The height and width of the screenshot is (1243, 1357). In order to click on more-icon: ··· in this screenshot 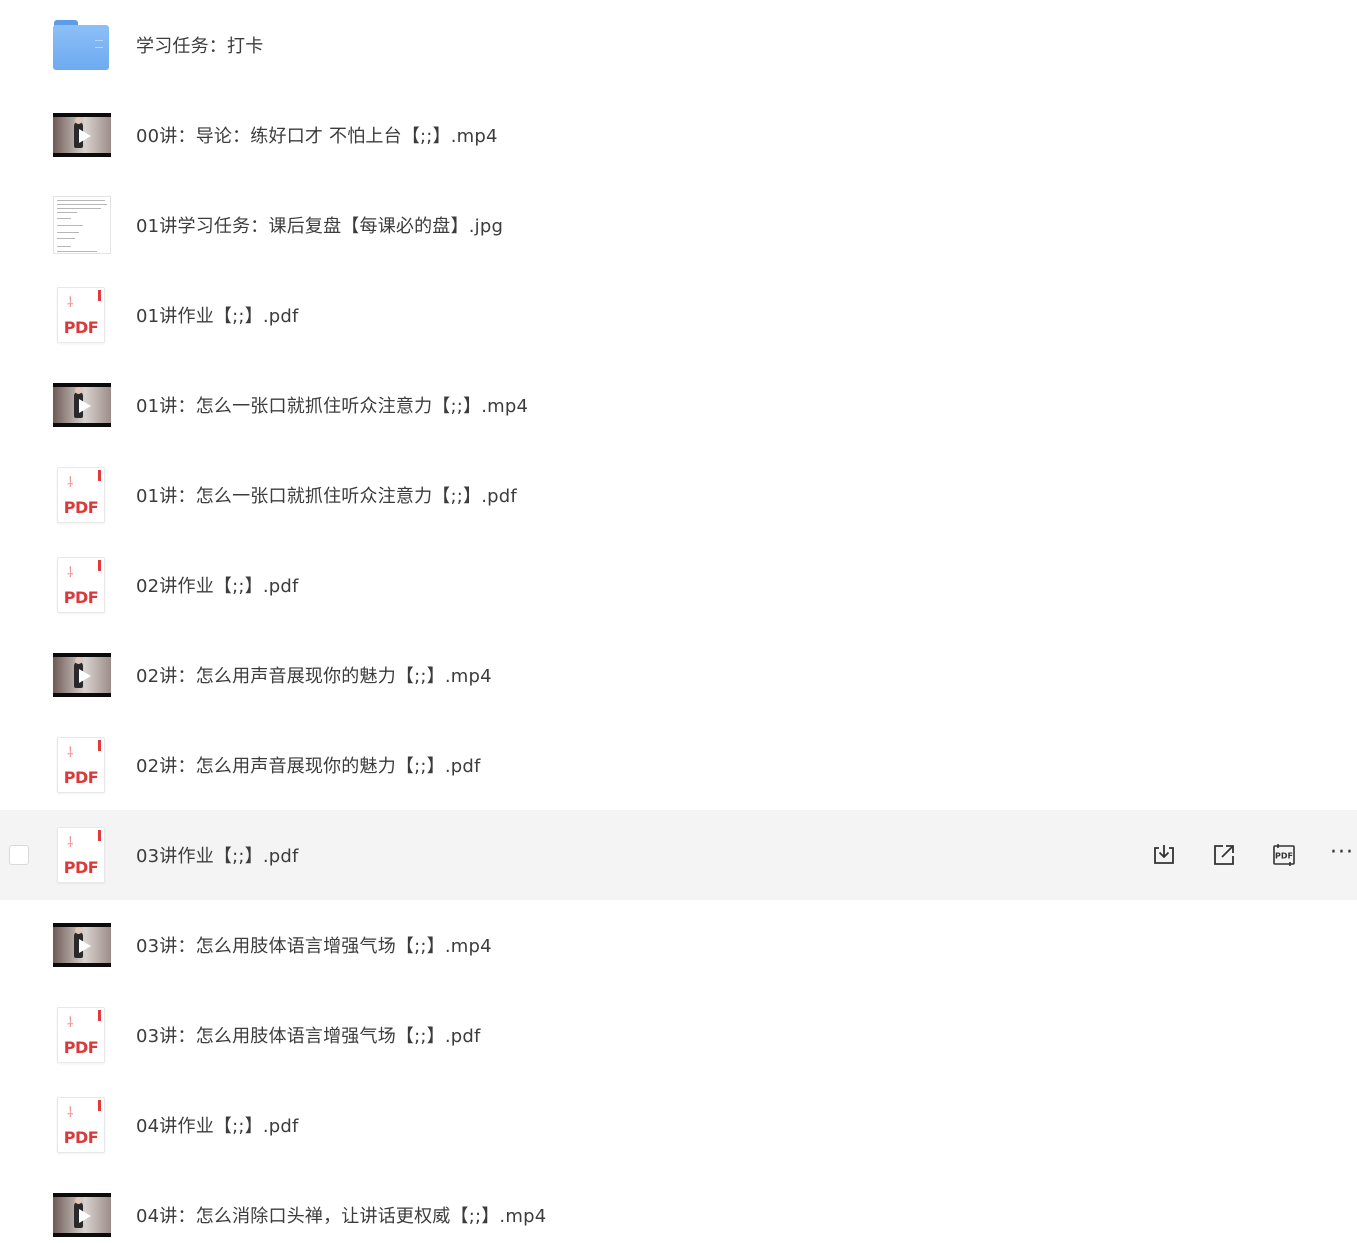, I will do `click(1342, 853)`.